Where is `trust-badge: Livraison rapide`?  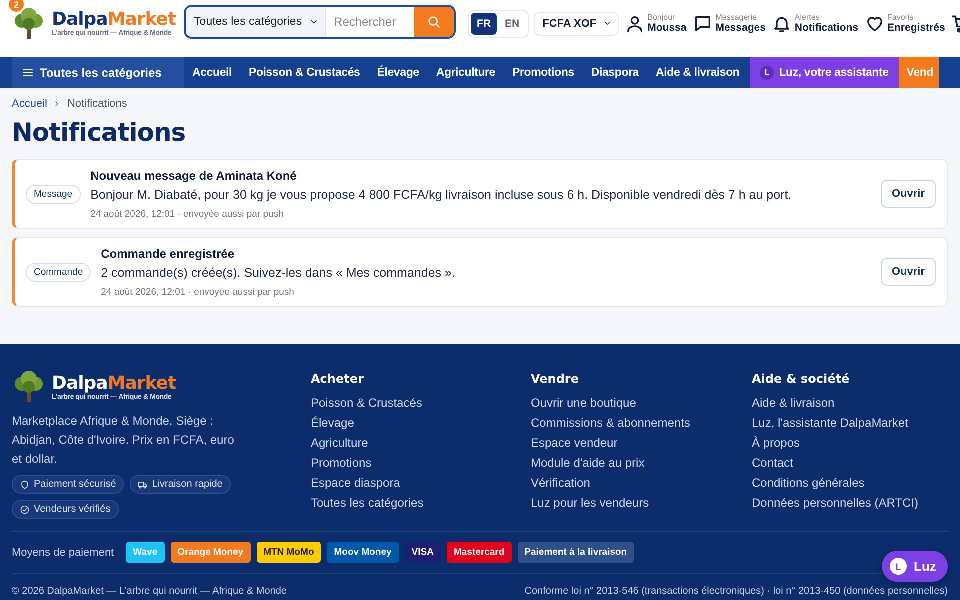
trust-badge: Livraison rapide is located at coordinates (180, 484).